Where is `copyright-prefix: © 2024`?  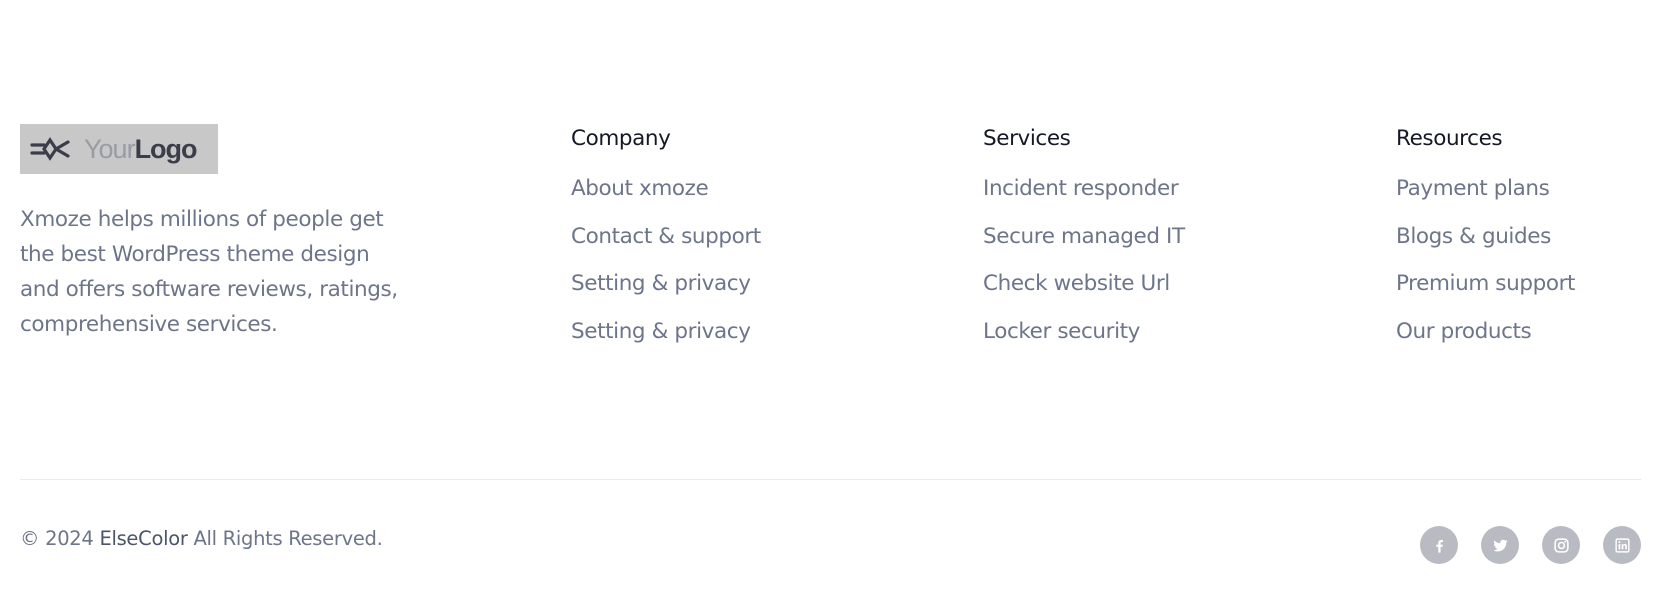
copyright-prefix: © 2024 is located at coordinates (57, 538).